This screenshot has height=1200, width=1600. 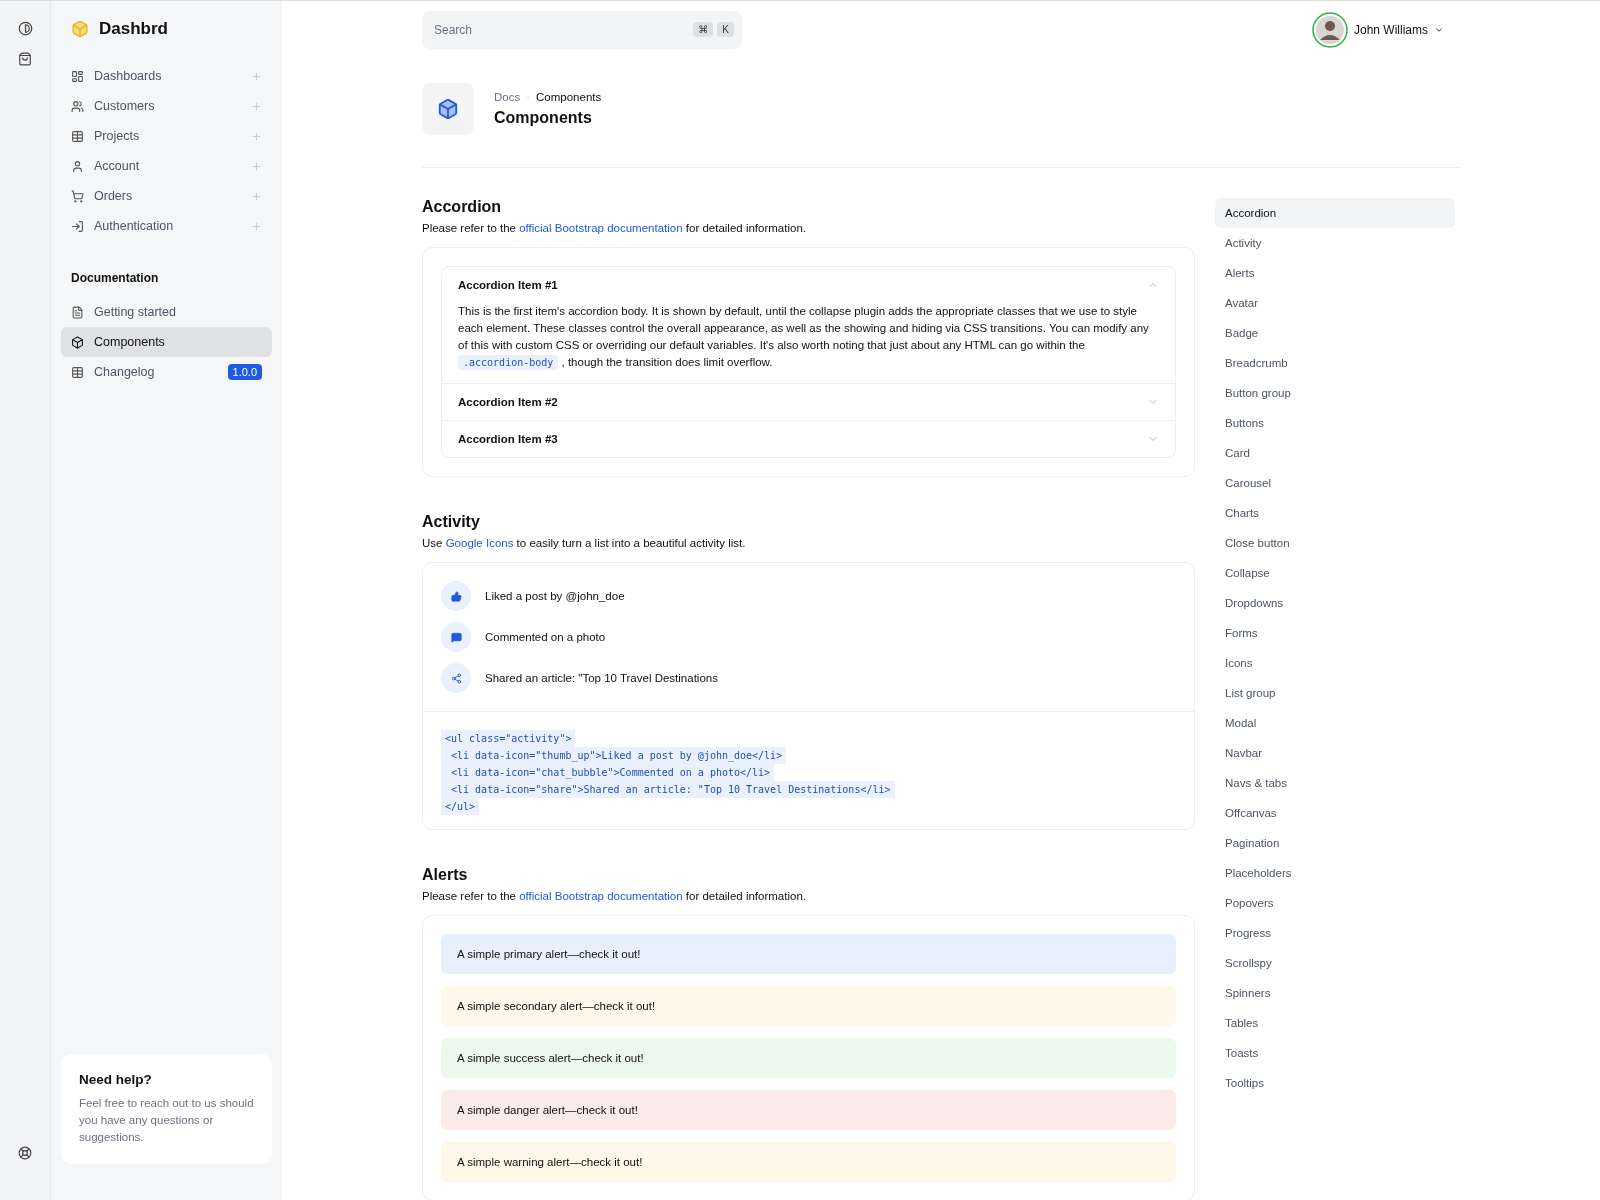 I want to click on toc-link: Dropdowns, so click(x=1335, y=603).